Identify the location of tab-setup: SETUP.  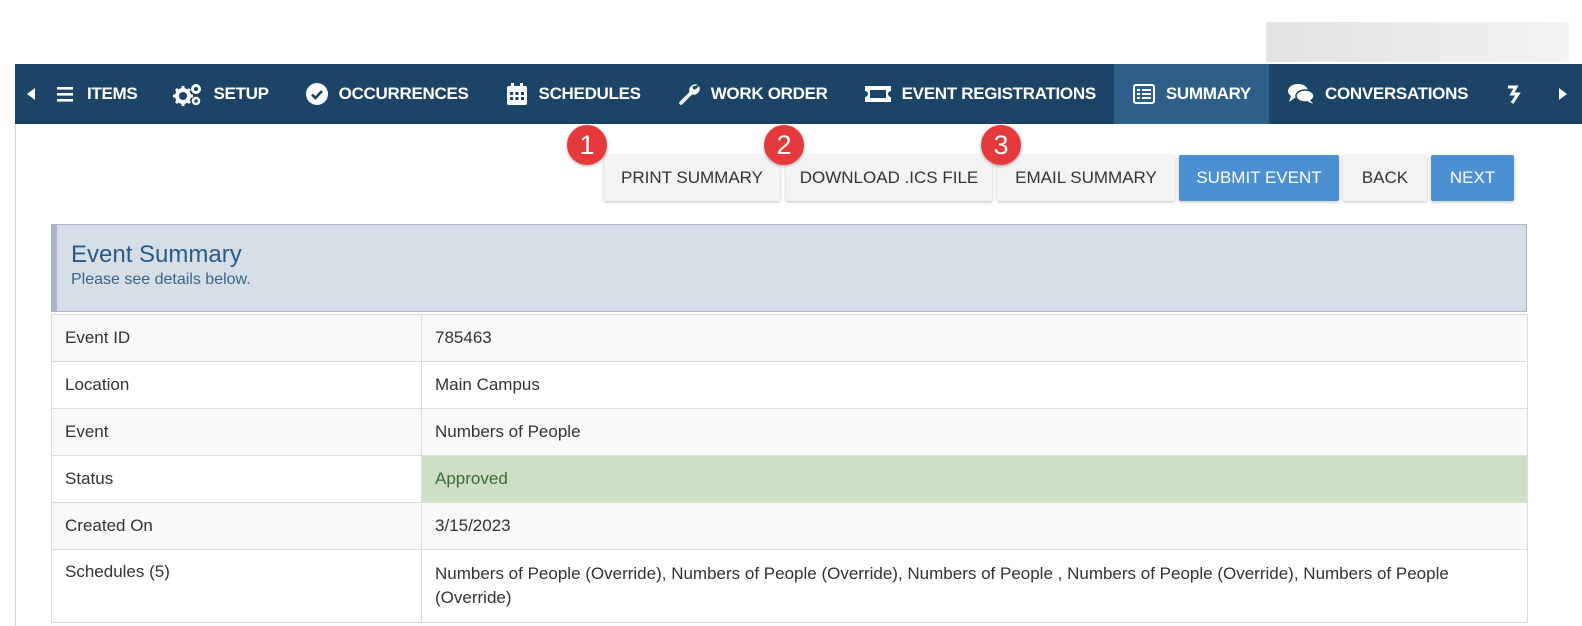
(220, 94).